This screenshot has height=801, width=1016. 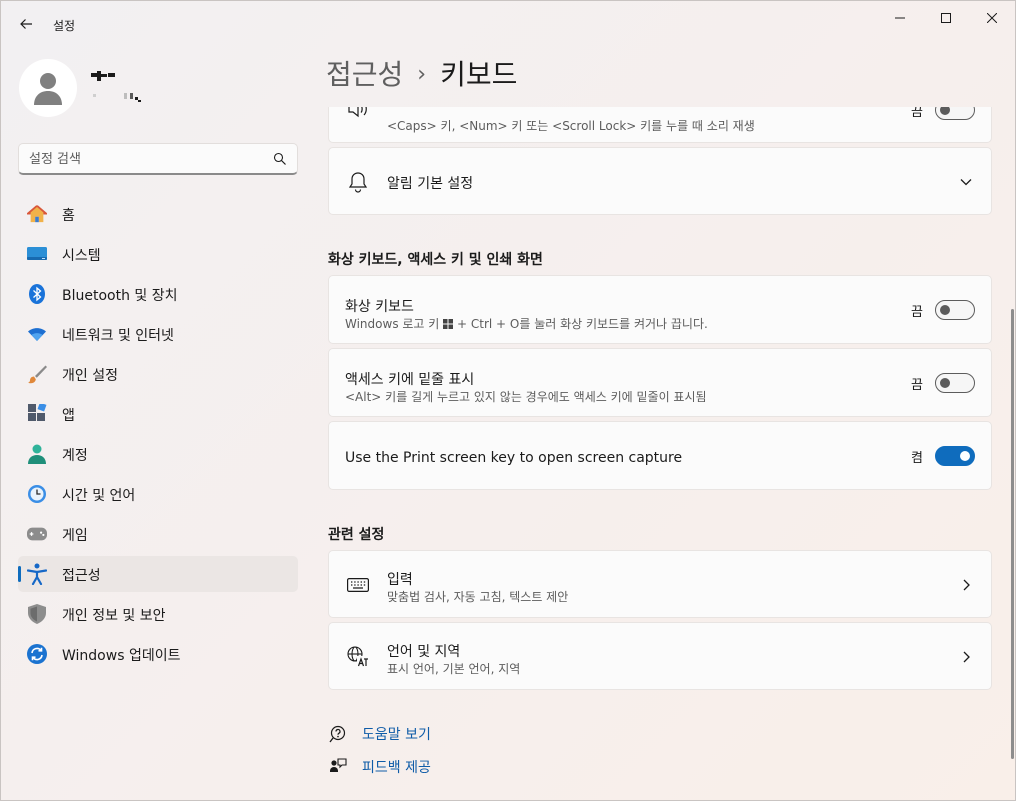 I want to click on desc-part-2: + Ctrl + O를 눌러 화상 키보드를 켜거나 끕니다., so click(x=582, y=324).